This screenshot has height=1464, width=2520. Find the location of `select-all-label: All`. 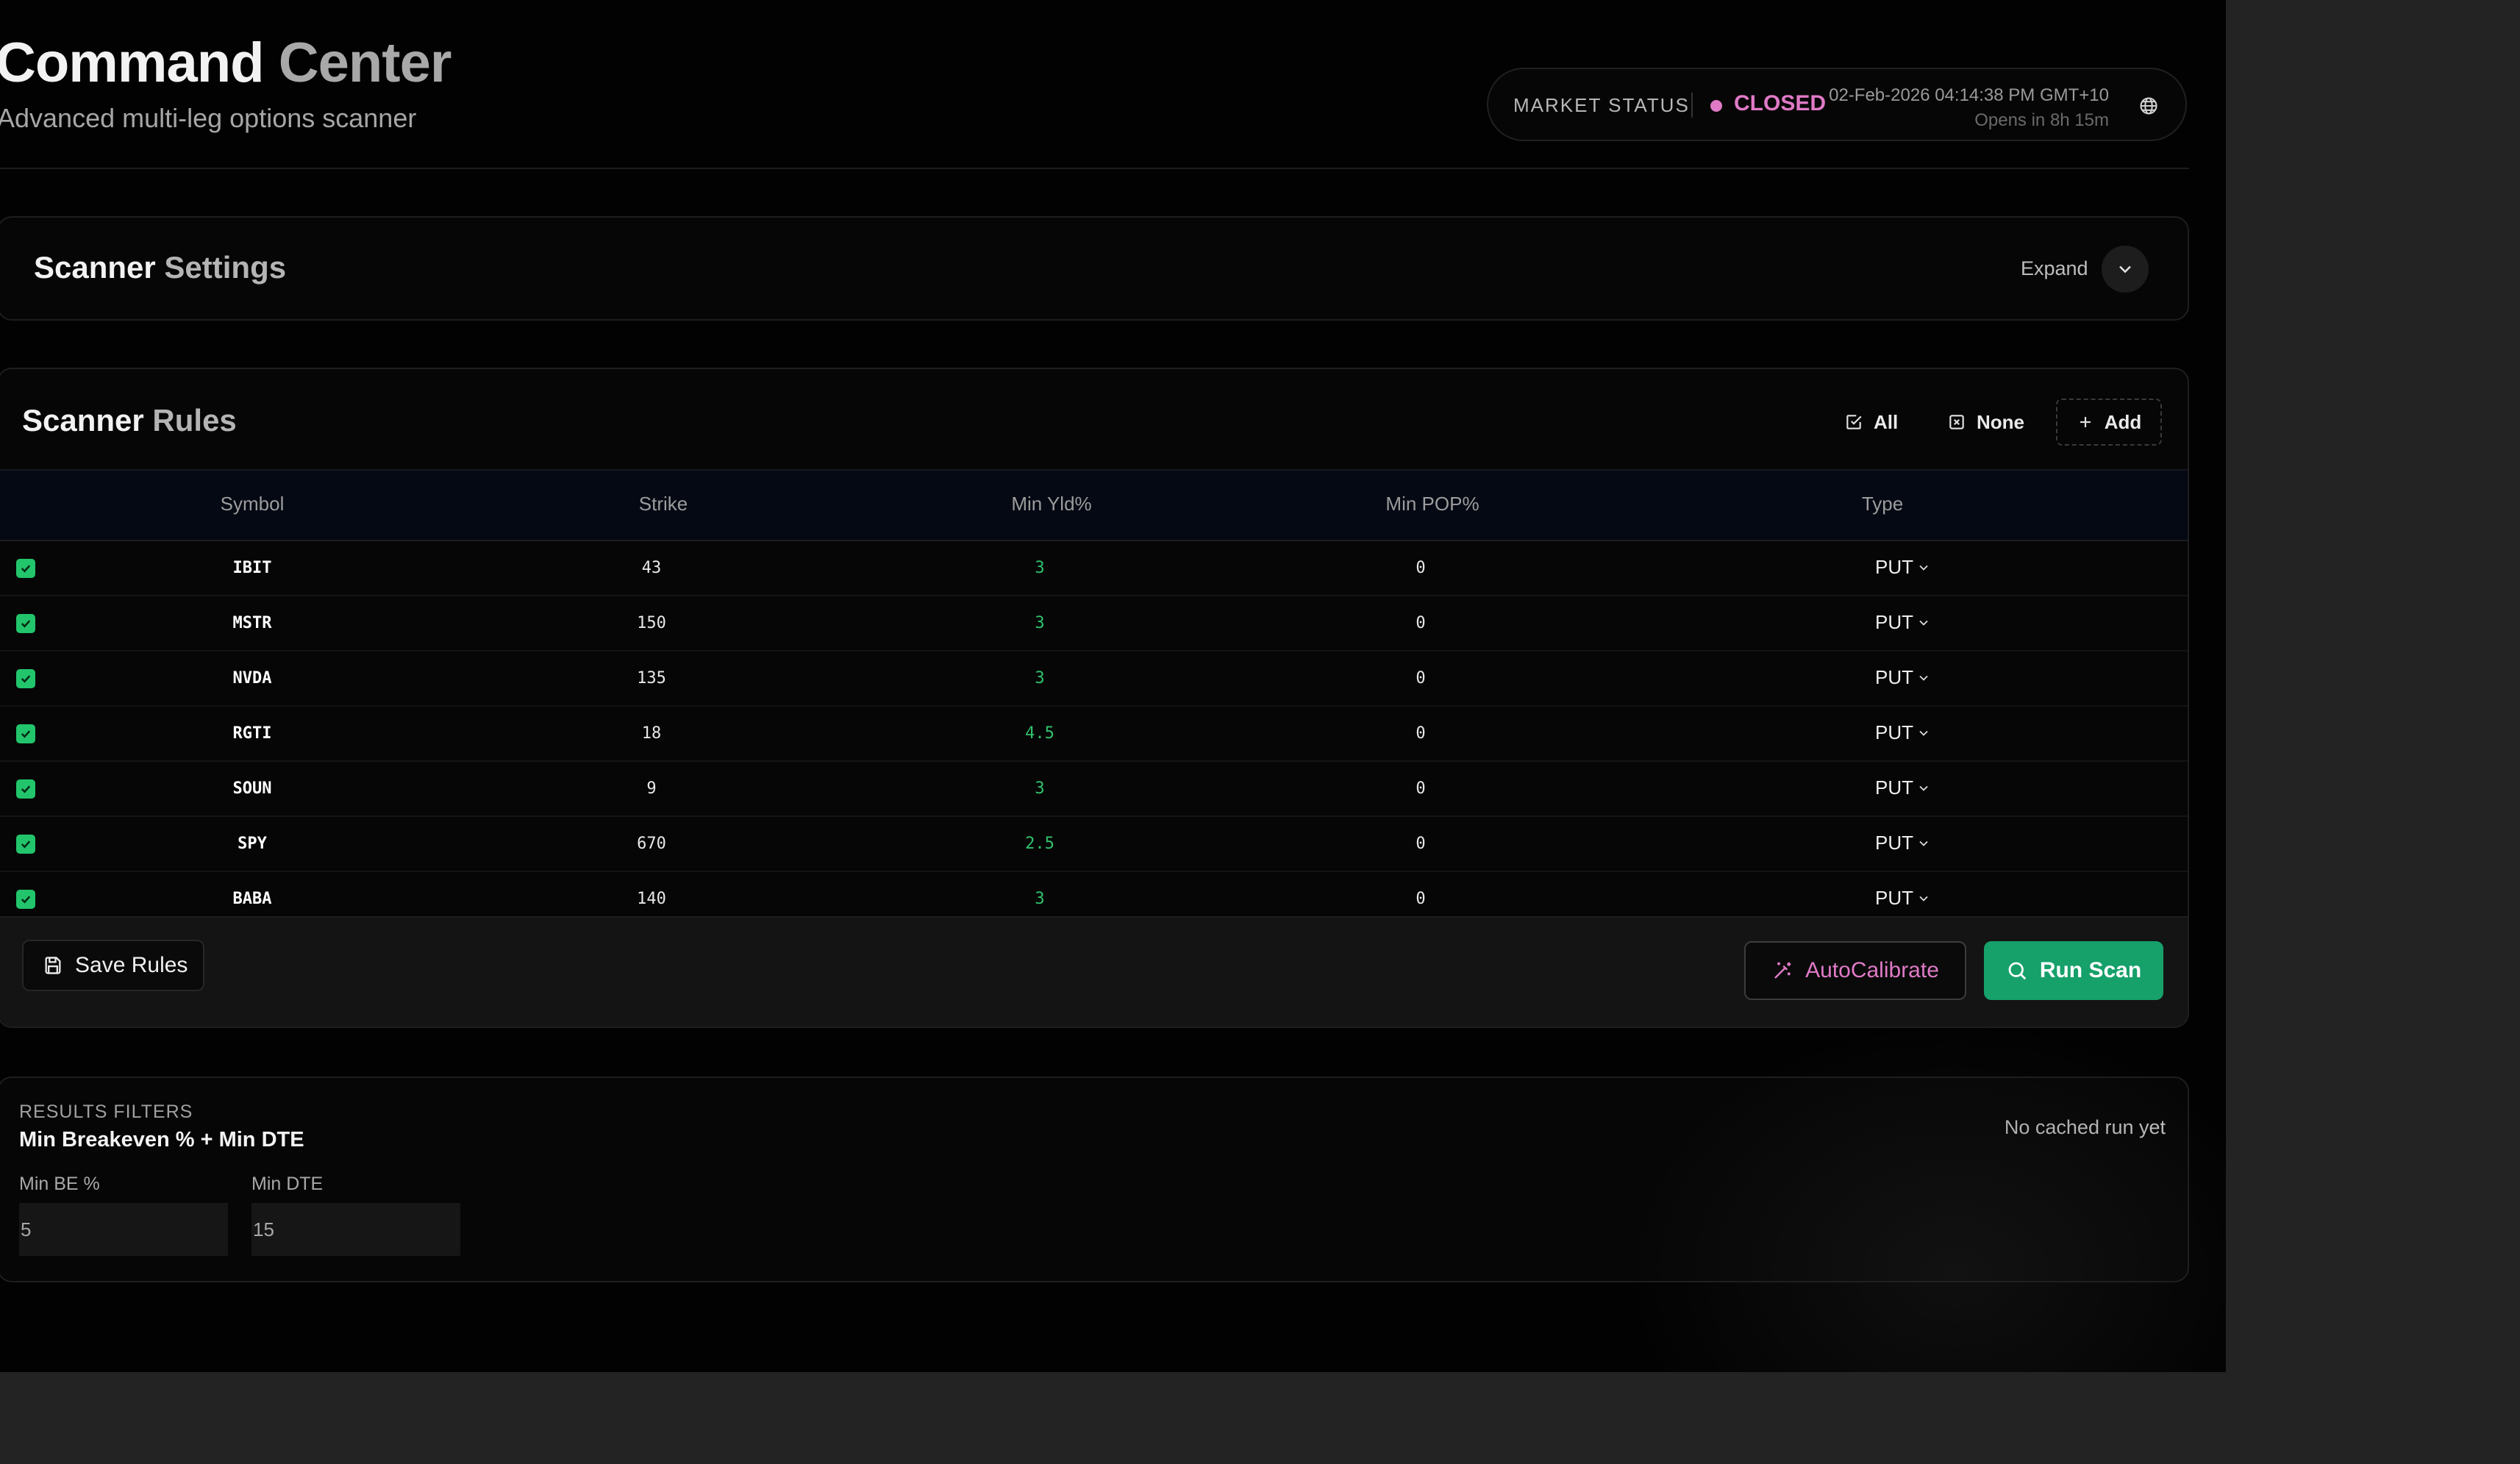

select-all-label: All is located at coordinates (1886, 421).